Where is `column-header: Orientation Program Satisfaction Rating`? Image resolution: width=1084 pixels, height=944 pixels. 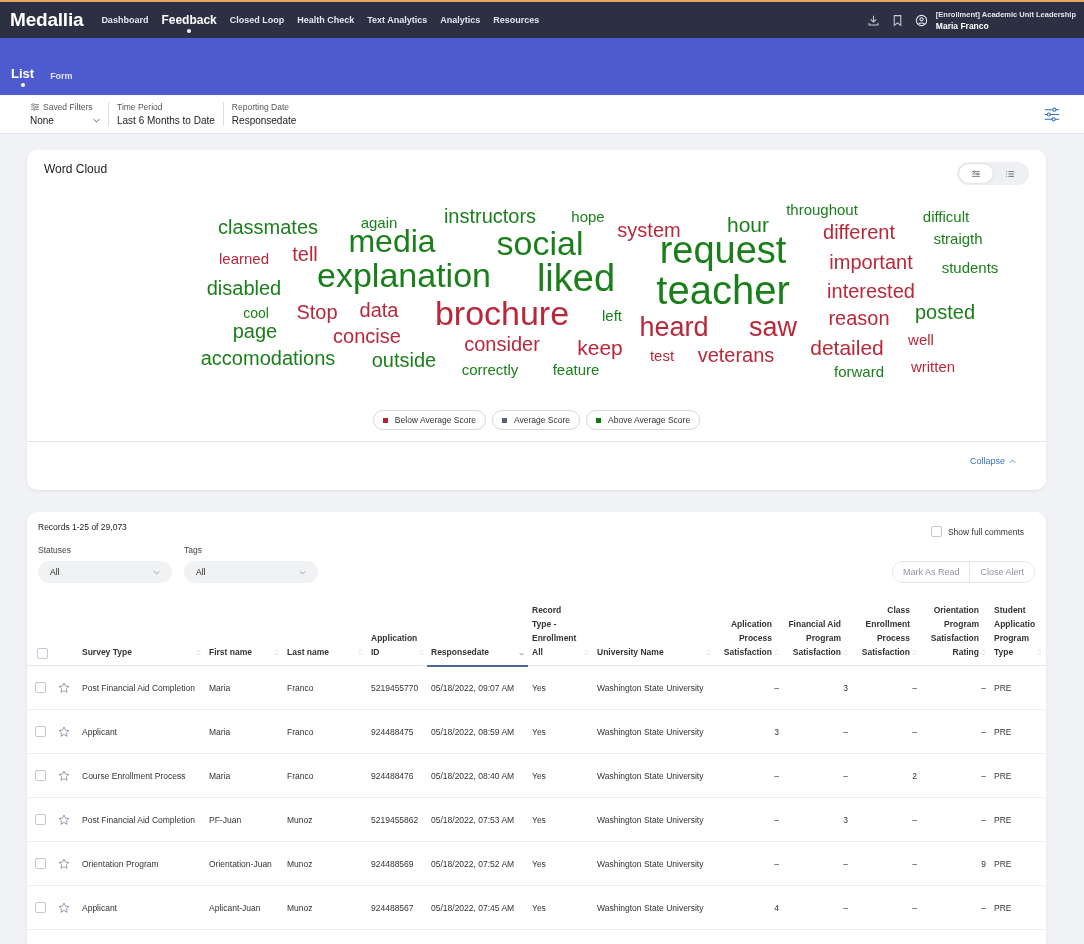 column-header: Orientation Program Satisfaction Rating is located at coordinates (955, 634).